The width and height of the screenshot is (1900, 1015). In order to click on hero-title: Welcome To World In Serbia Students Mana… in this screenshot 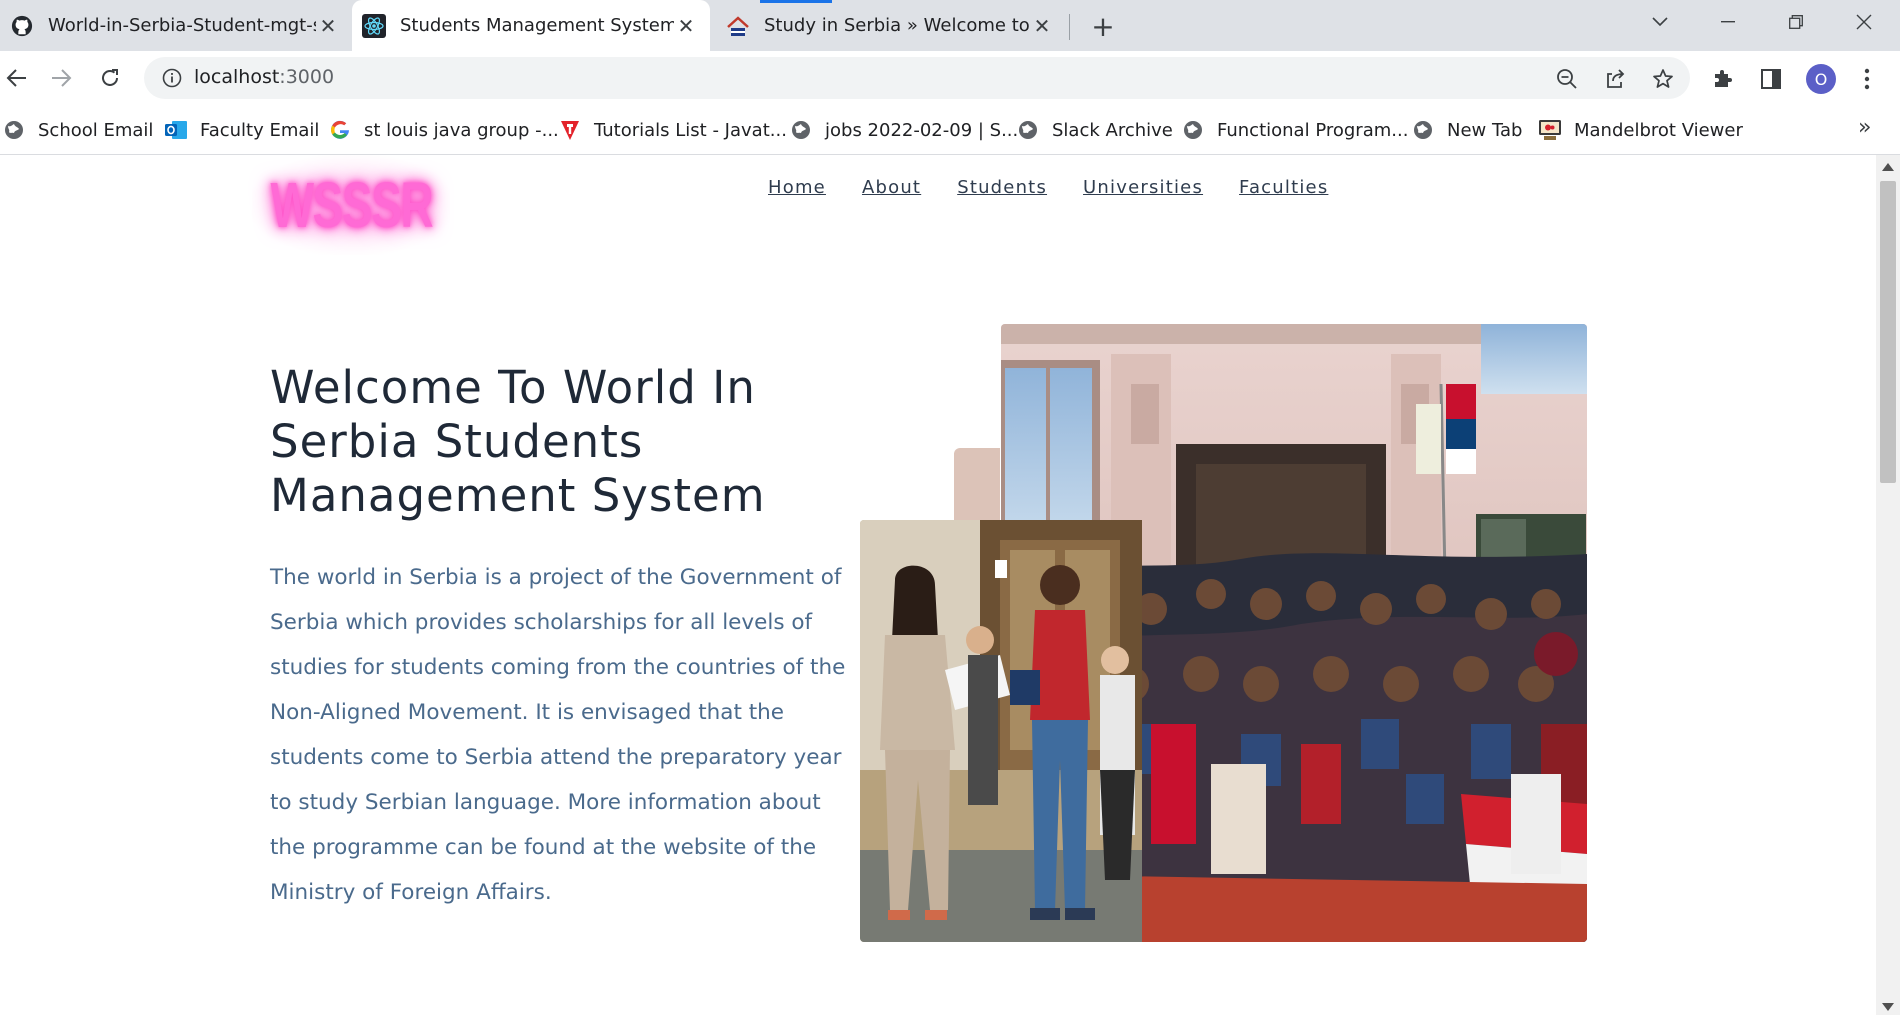, I will do `click(518, 441)`.